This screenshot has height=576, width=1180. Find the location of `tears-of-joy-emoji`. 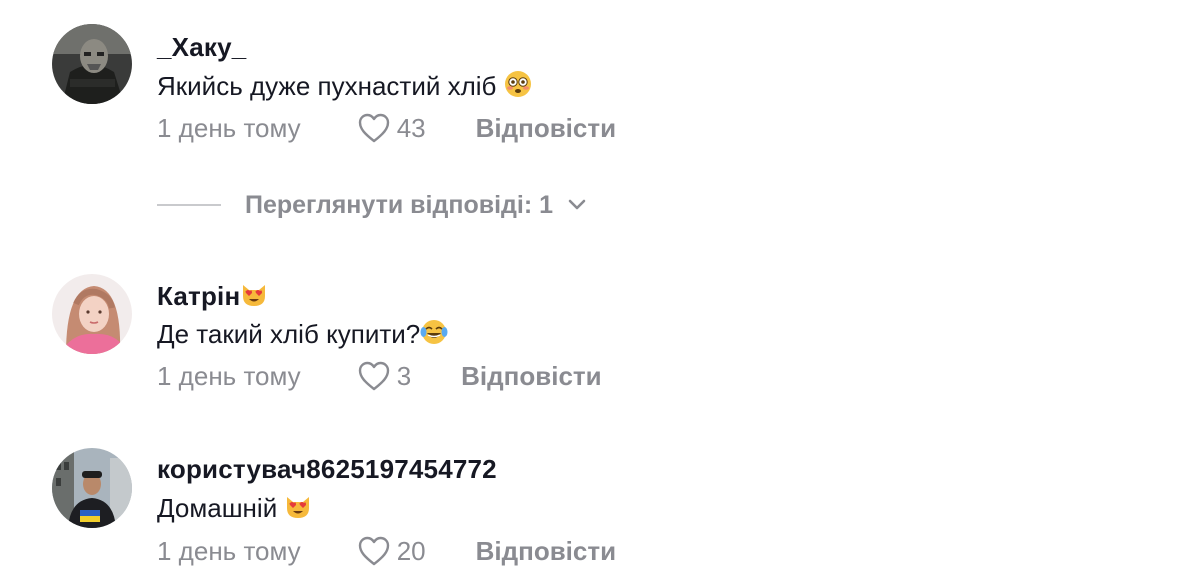

tears-of-joy-emoji is located at coordinates (434, 335).